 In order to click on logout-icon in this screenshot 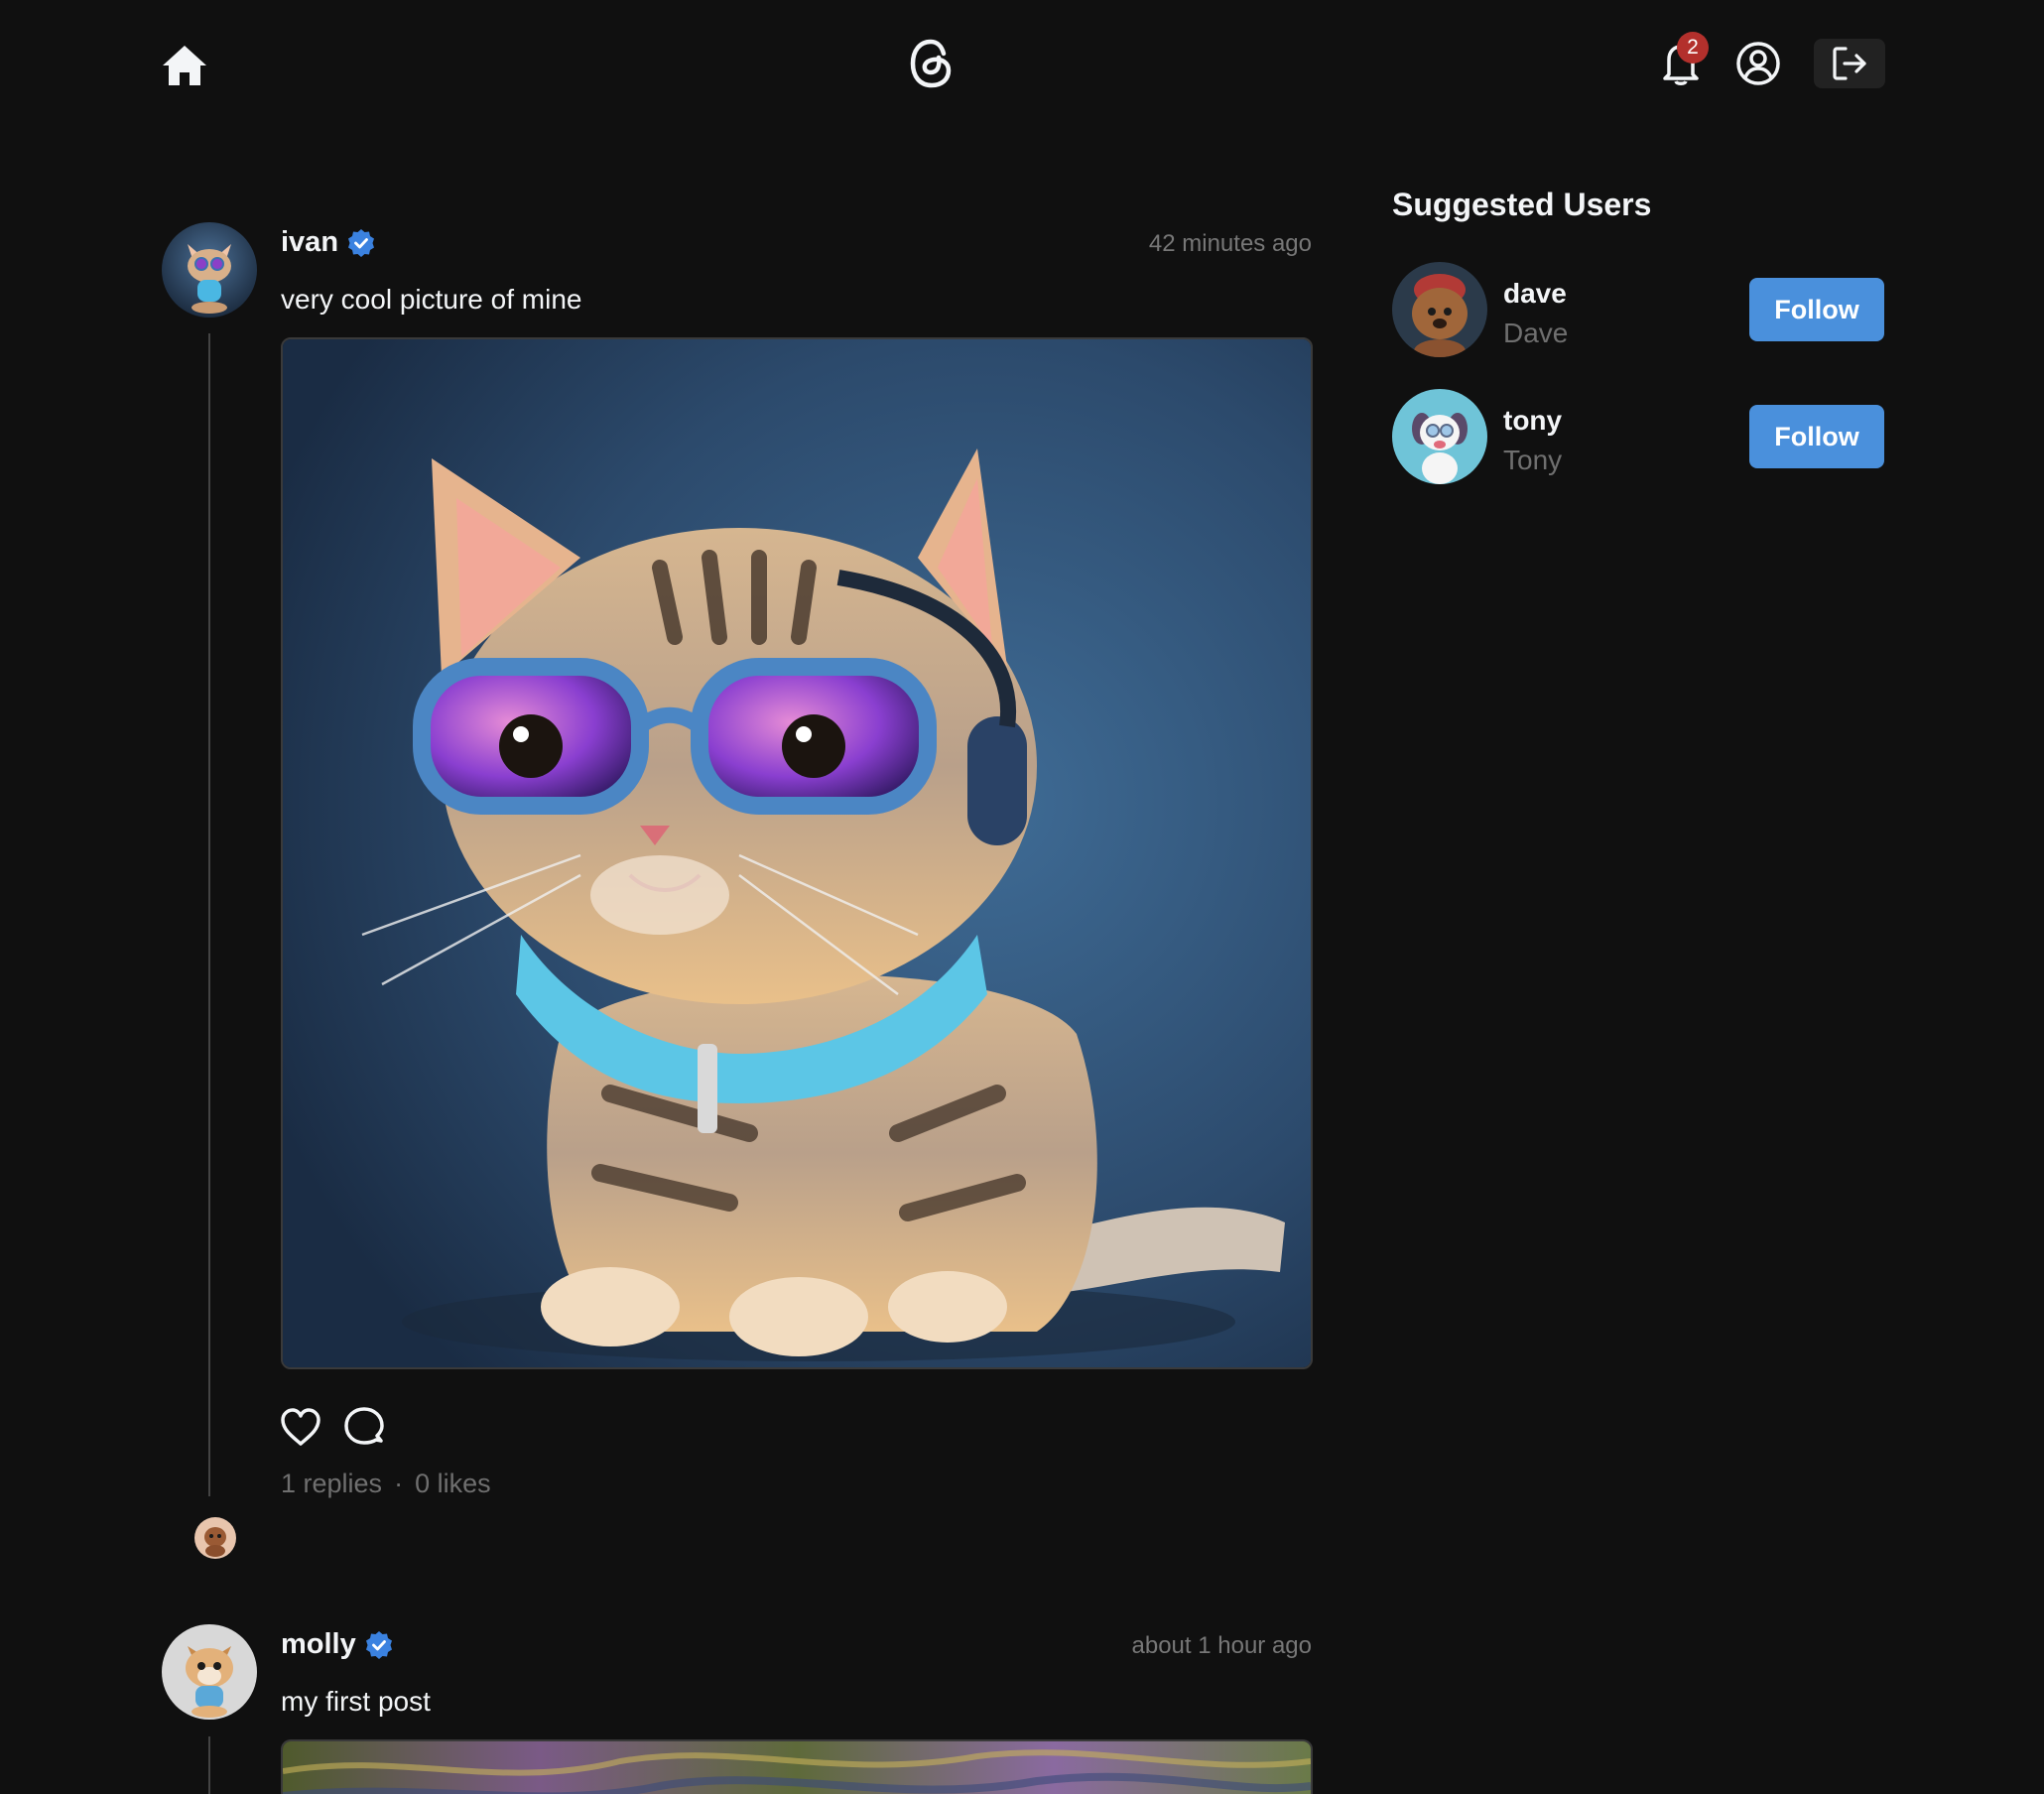, I will do `click(1849, 64)`.